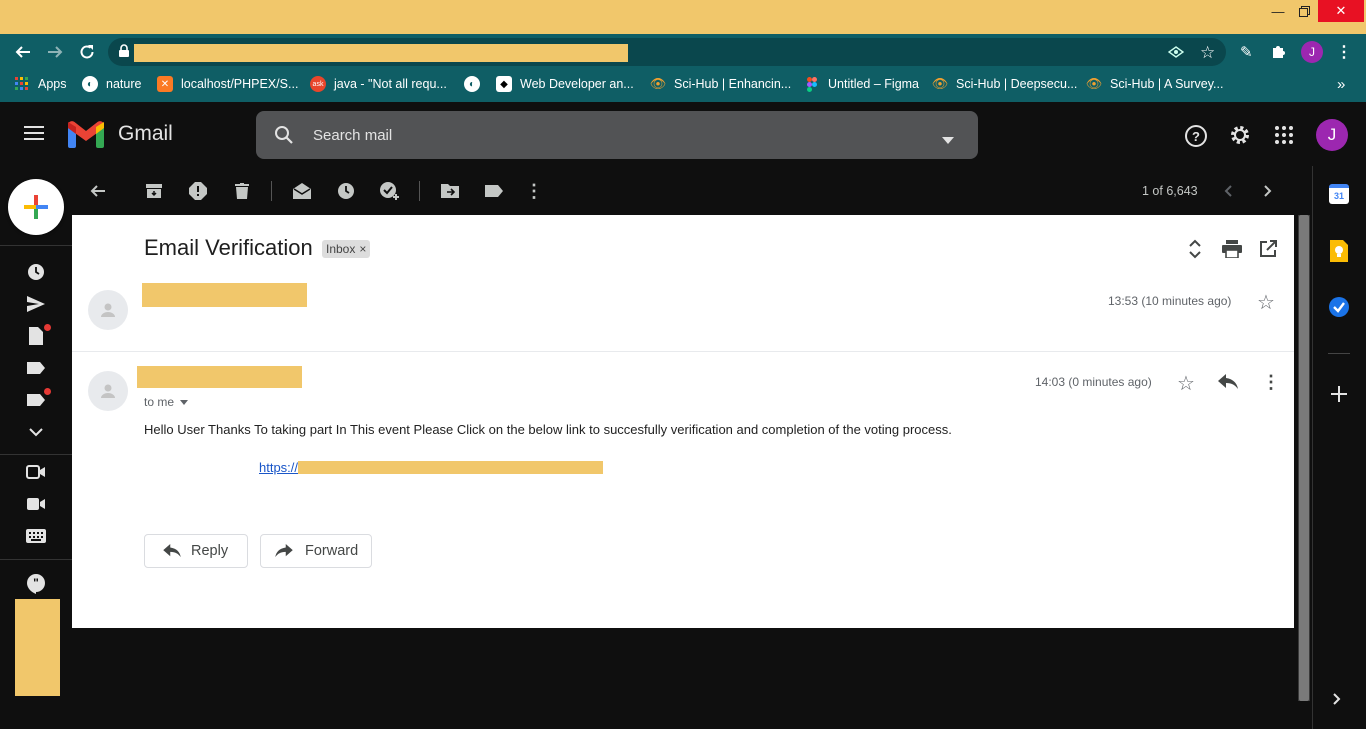 This screenshot has width=1366, height=729. I want to click on extensions-puzzle-icon, so click(1279, 52).